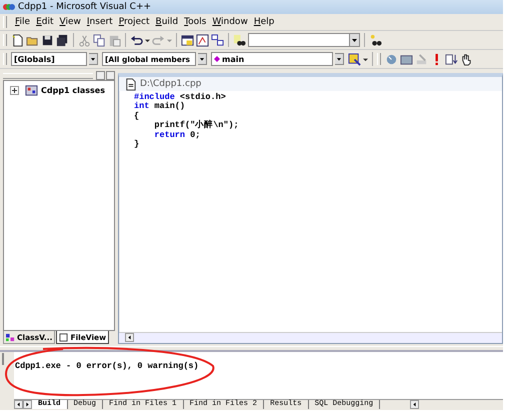 This screenshot has width=517, height=414. I want to click on copy-icon, so click(99, 40).